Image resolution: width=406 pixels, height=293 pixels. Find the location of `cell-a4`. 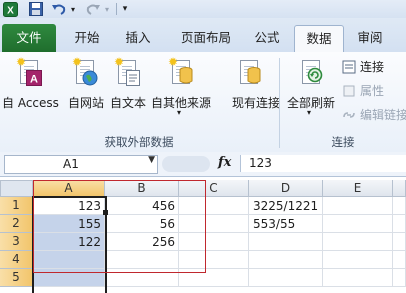

cell-a4 is located at coordinates (69, 260).